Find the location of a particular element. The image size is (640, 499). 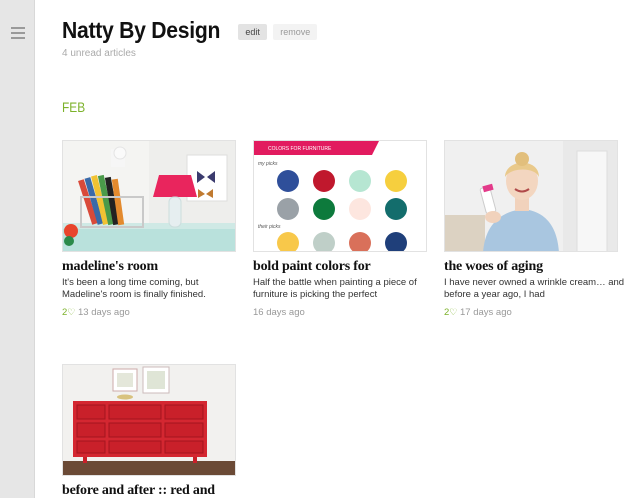

article-age: 16 days ago is located at coordinates (279, 312).